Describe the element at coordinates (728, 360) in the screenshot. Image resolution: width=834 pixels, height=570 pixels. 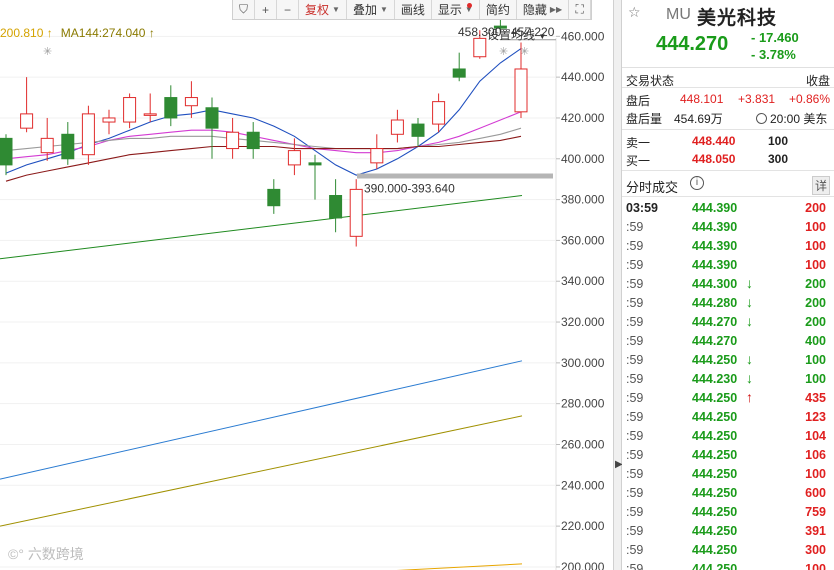
I see `trade-row: :59 444.250 ↓ 100` at that location.